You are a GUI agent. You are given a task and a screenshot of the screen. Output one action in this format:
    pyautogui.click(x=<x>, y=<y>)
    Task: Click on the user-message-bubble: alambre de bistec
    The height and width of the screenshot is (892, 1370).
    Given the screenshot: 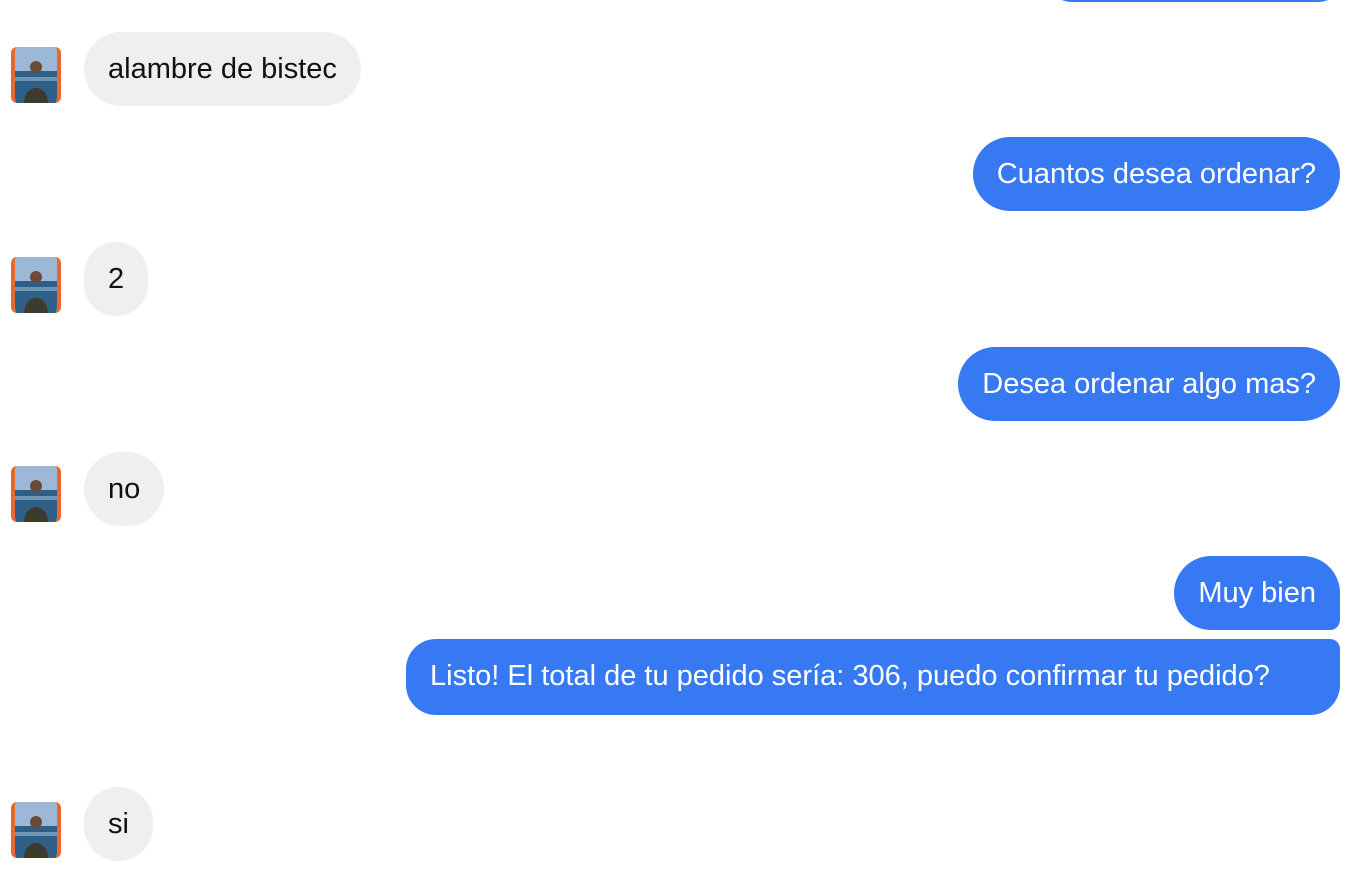 What is the action you would take?
    pyautogui.click(x=222, y=69)
    